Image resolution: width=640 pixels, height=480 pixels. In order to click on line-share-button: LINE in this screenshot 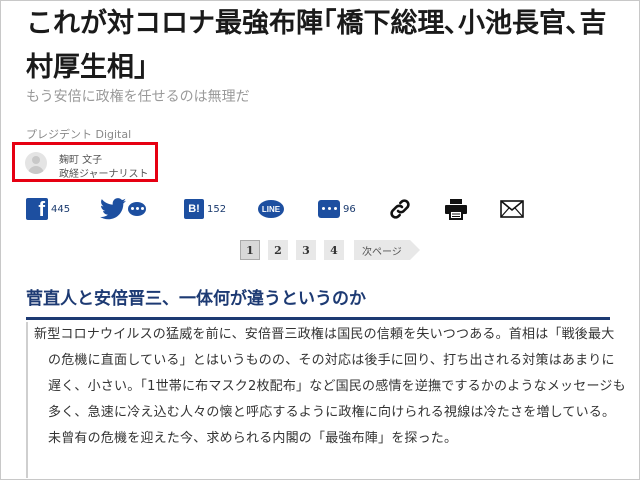, I will do `click(271, 209)`.